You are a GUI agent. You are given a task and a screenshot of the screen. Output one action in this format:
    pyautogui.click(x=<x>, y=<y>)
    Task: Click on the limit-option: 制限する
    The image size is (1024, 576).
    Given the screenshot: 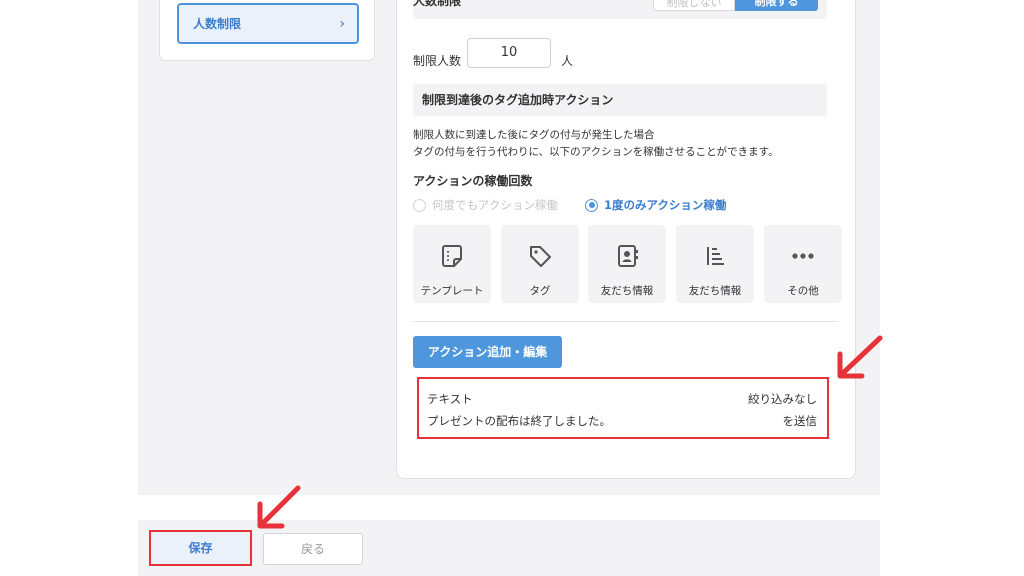 What is the action you would take?
    pyautogui.click(x=776, y=5)
    